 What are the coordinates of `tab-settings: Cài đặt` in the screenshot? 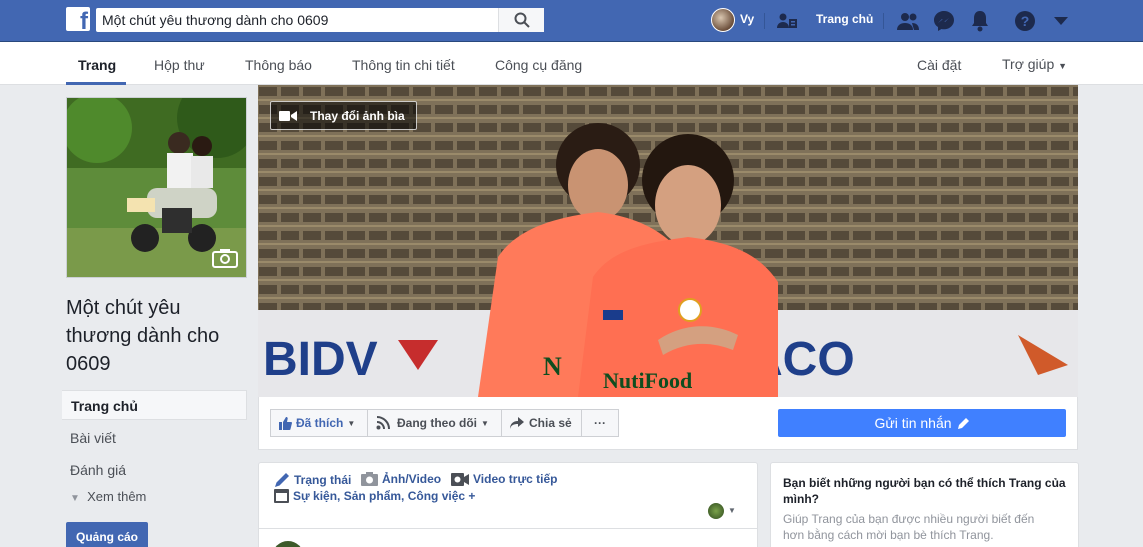 It's located at (939, 65).